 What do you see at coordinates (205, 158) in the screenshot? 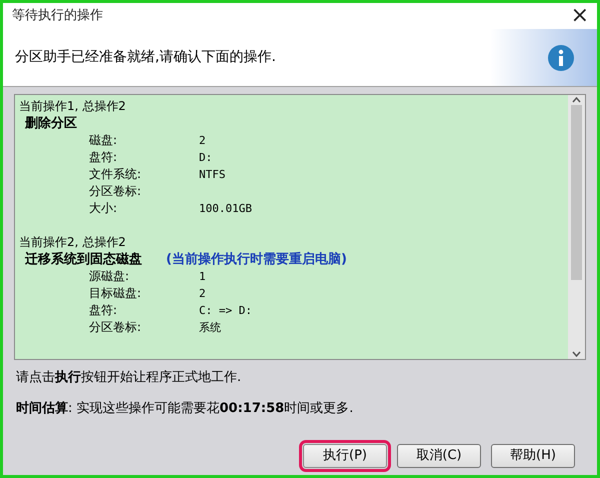
I see `field-value: D:` at bounding box center [205, 158].